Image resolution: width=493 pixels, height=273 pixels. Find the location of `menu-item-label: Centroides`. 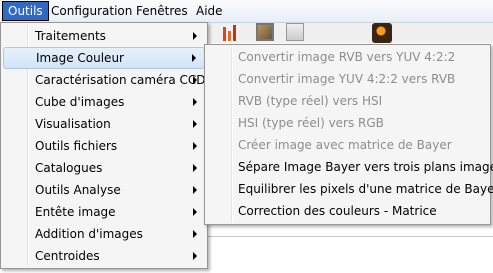

menu-item-label: Centroides is located at coordinates (67, 256).